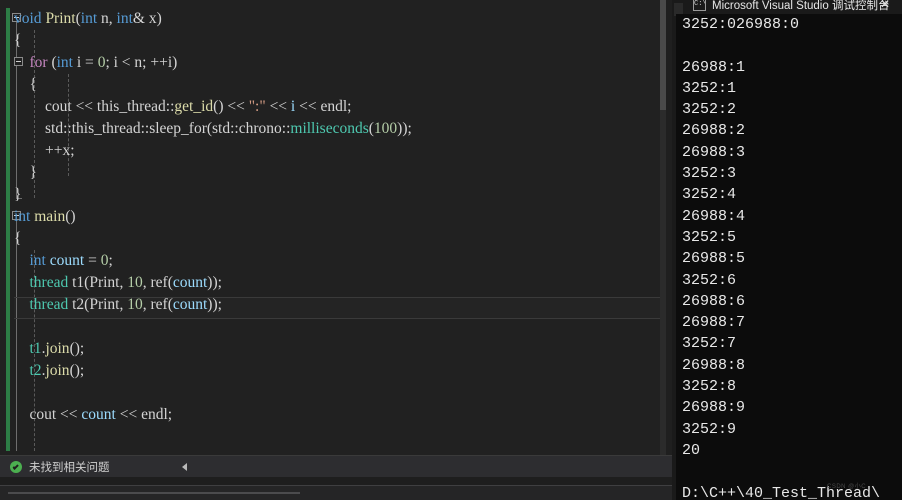  What do you see at coordinates (714, 67) in the screenshot?
I see `console-line: 26988:1` at bounding box center [714, 67].